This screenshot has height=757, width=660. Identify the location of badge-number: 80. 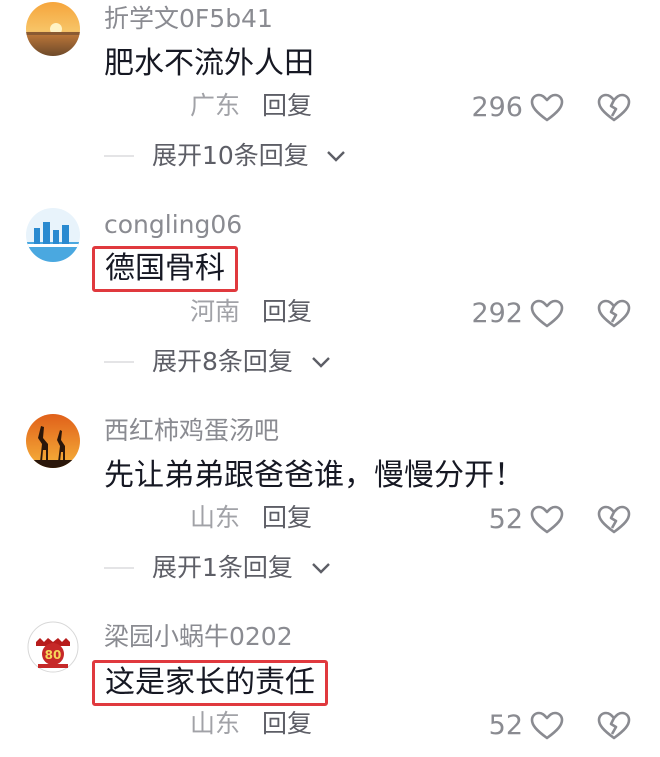
(53, 655).